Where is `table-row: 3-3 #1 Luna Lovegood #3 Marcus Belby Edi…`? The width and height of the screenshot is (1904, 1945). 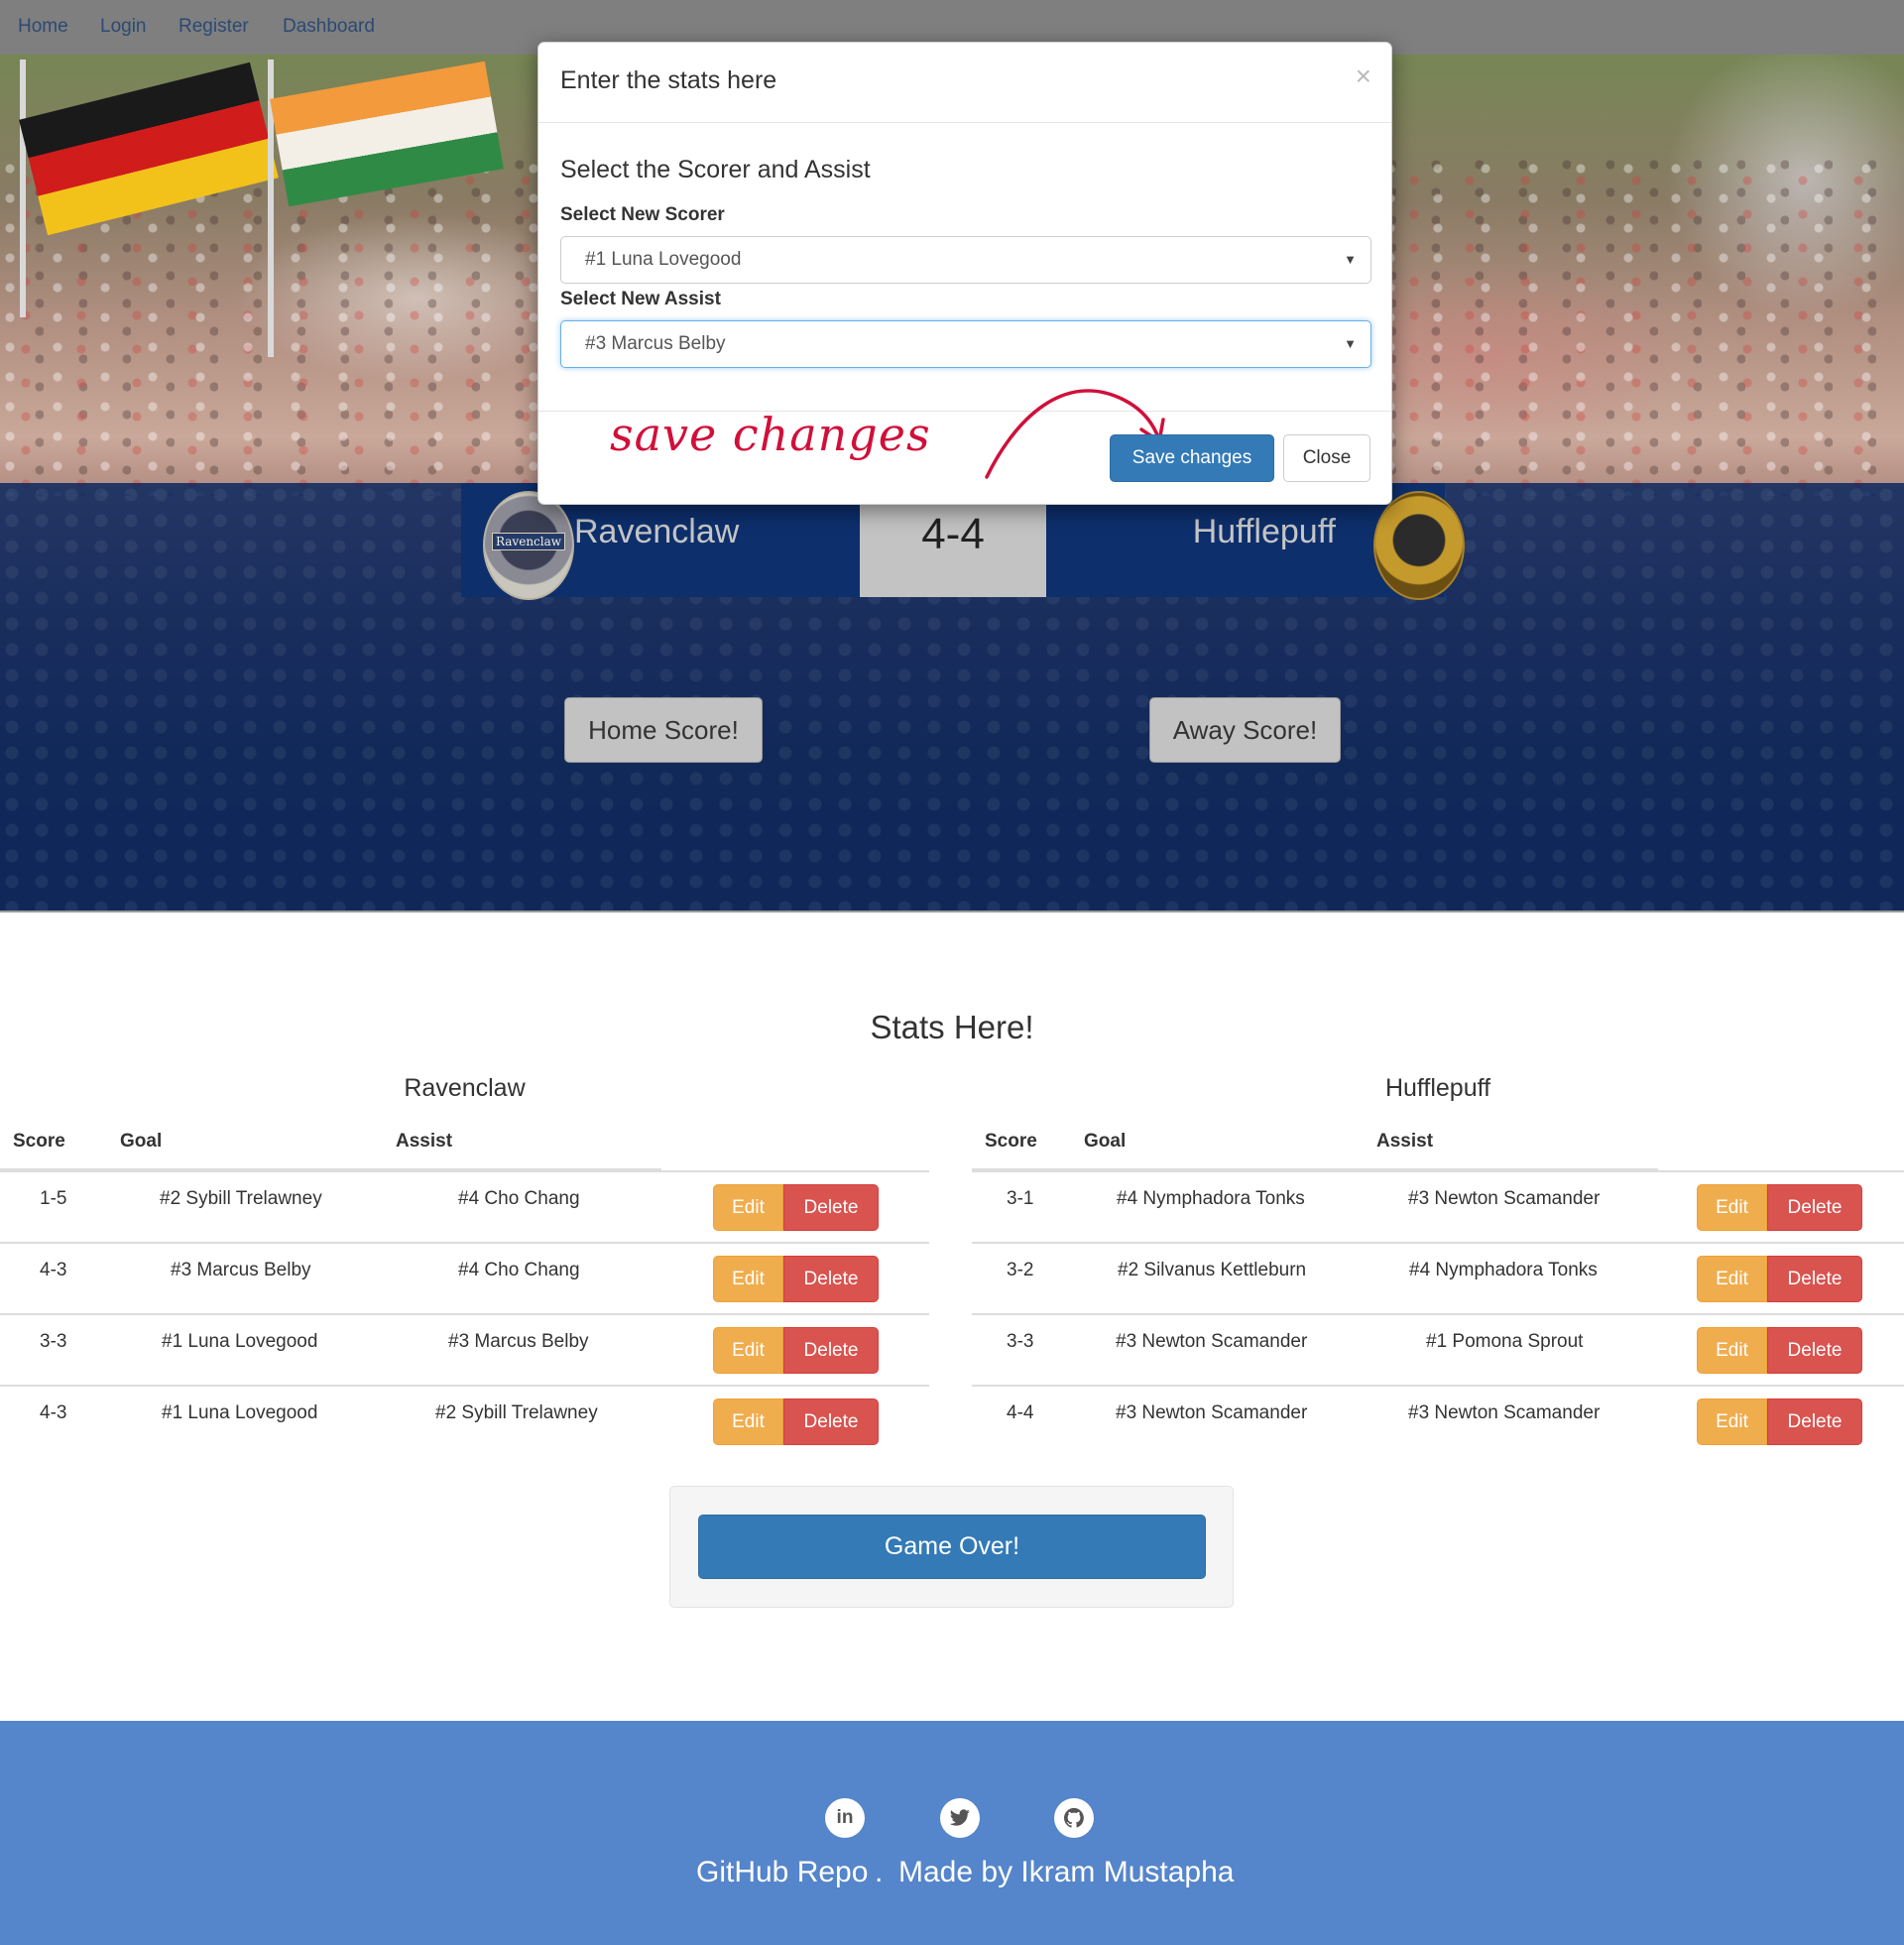 table-row: 3-3 #1 Luna Lovegood #3 Marcus Belby Edi… is located at coordinates (464, 1349).